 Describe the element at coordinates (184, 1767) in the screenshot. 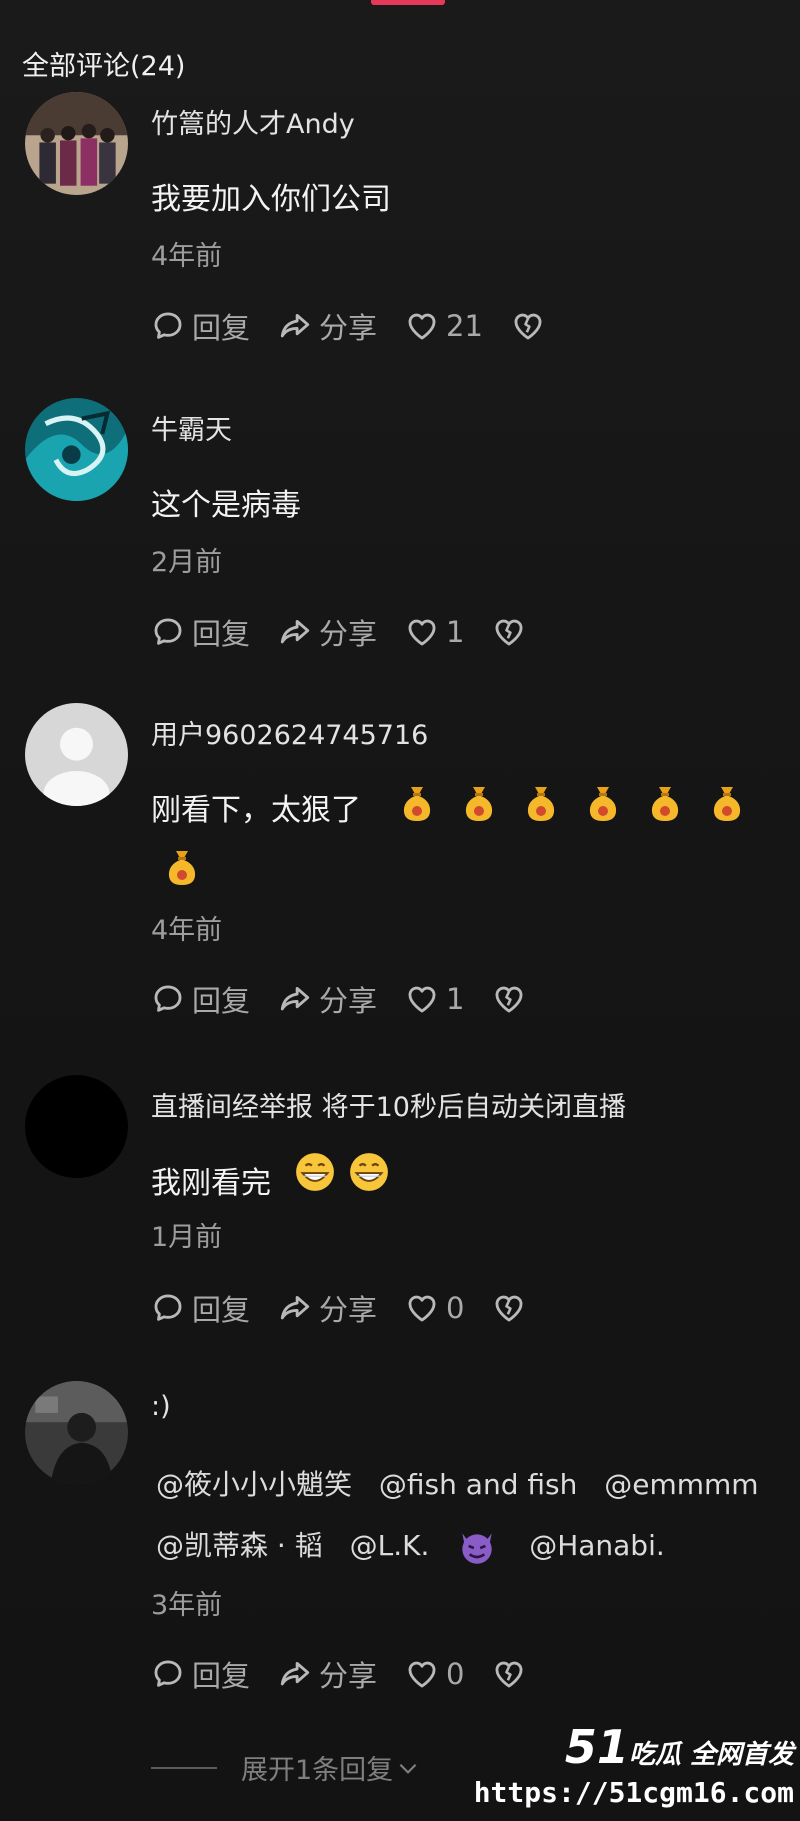

I see `divider-line` at that location.